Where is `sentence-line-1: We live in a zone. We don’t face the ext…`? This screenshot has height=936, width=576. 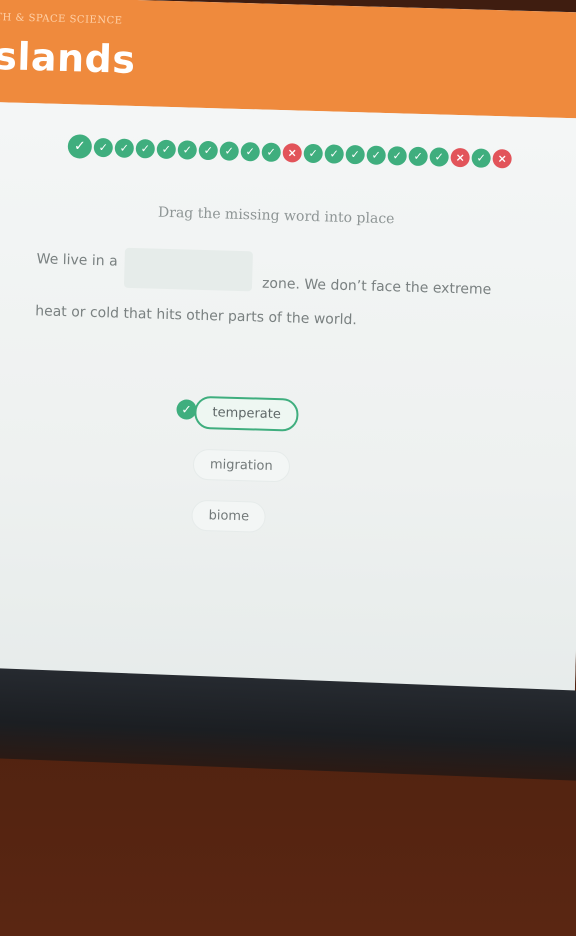
sentence-line-1: We live in a zone. We don’t face the ext… is located at coordinates (276, 277).